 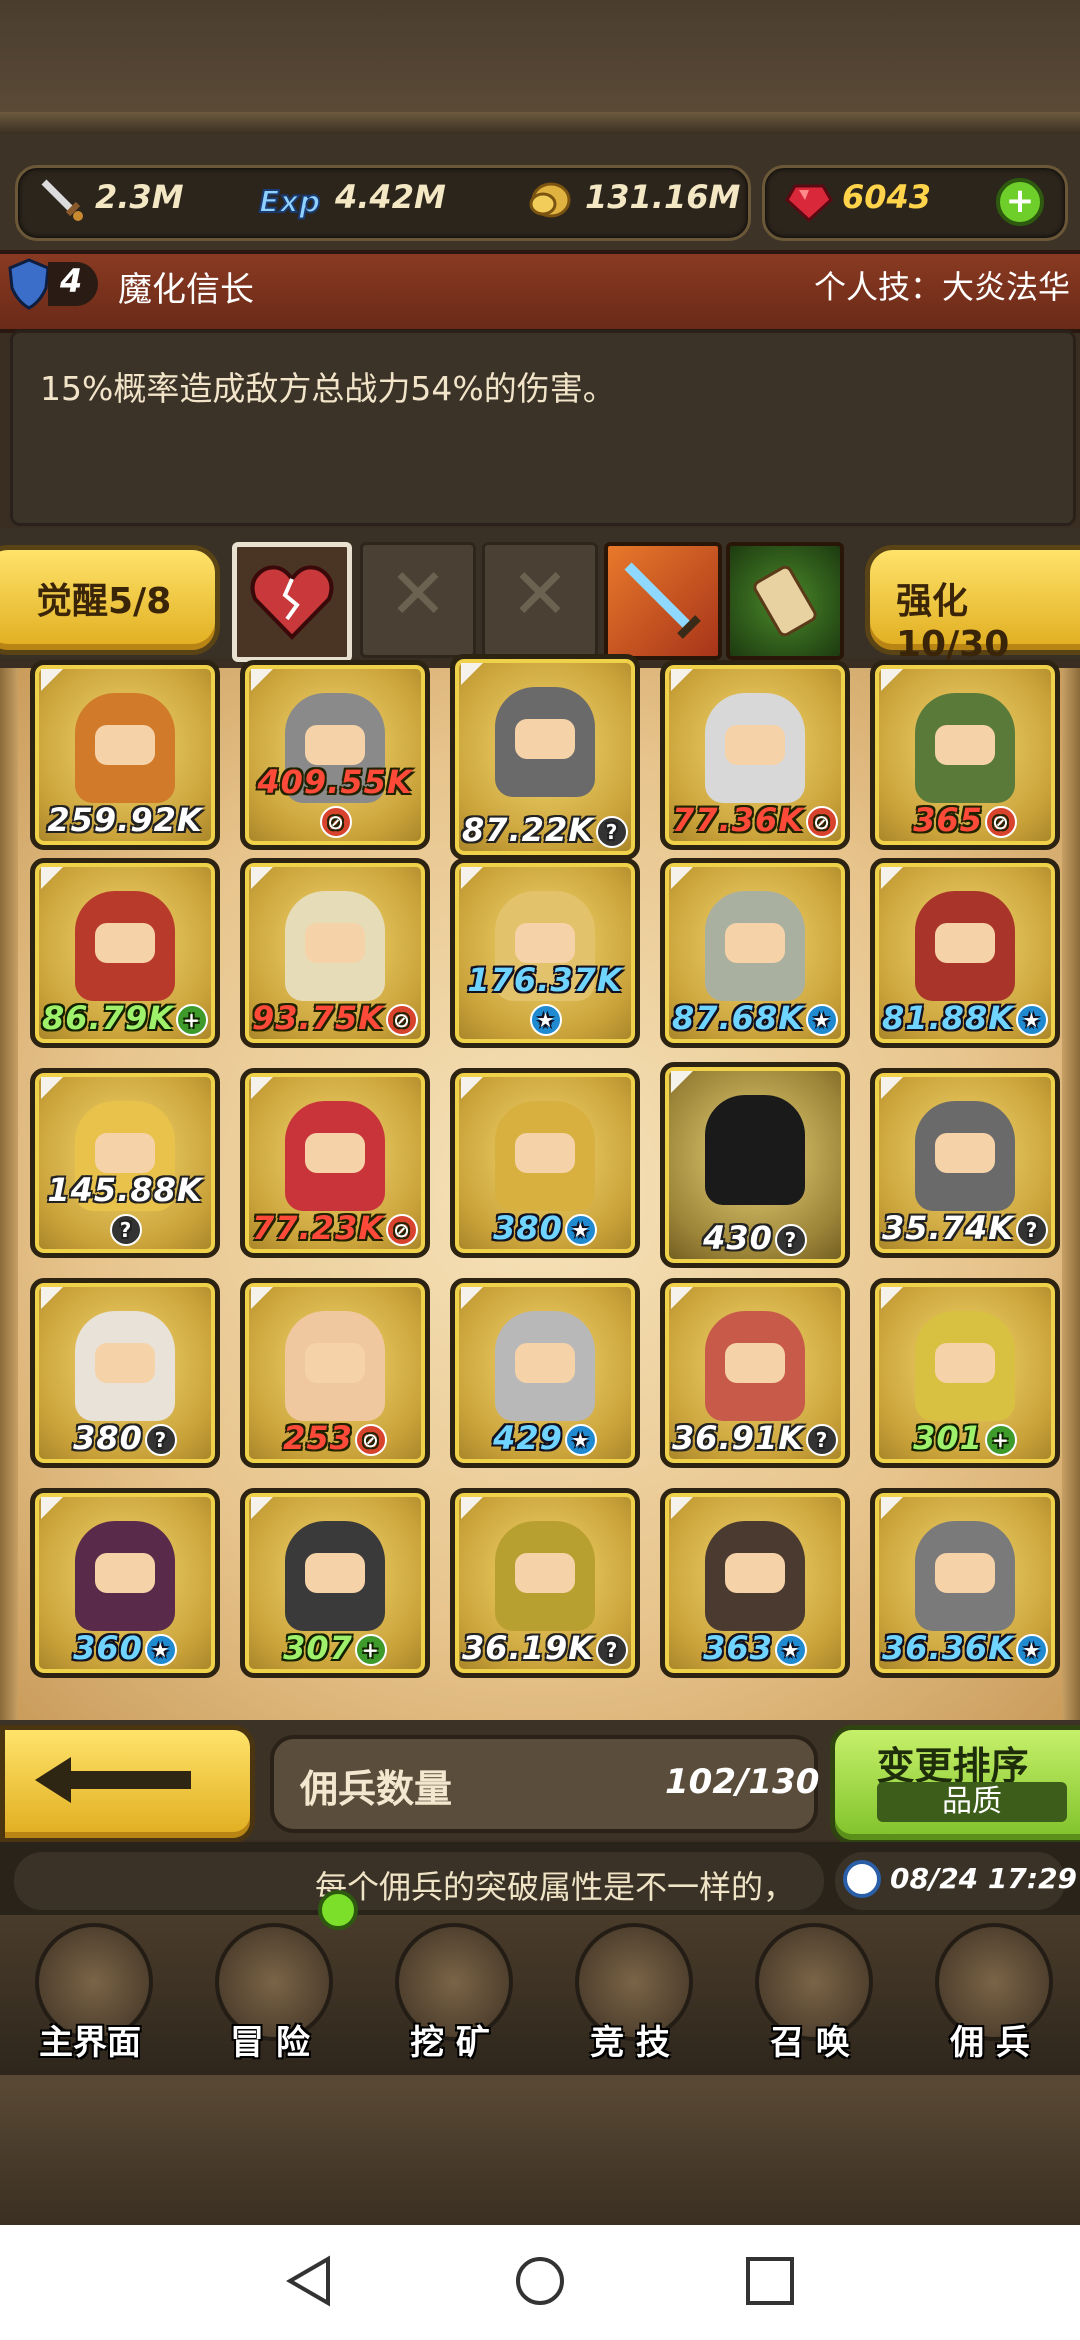 What do you see at coordinates (965, 1163) in the screenshot?
I see `mercenary-card: 35.74K?` at bounding box center [965, 1163].